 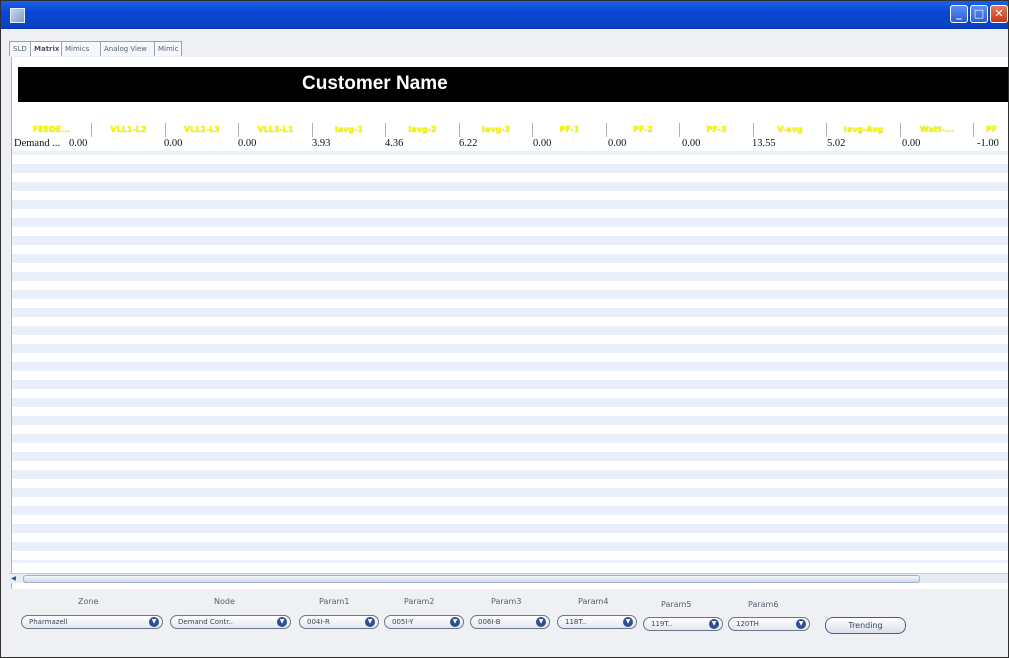 What do you see at coordinates (394, 143) in the screenshot?
I see `table-cell: 4.36` at bounding box center [394, 143].